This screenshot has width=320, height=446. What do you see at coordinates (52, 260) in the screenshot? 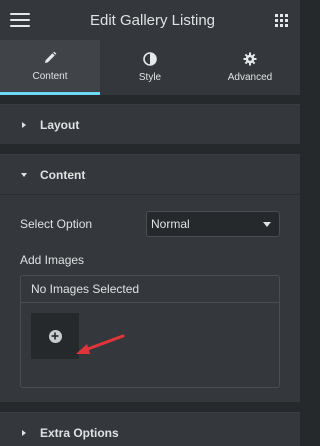
I see `add-images-label: Add Images` at bounding box center [52, 260].